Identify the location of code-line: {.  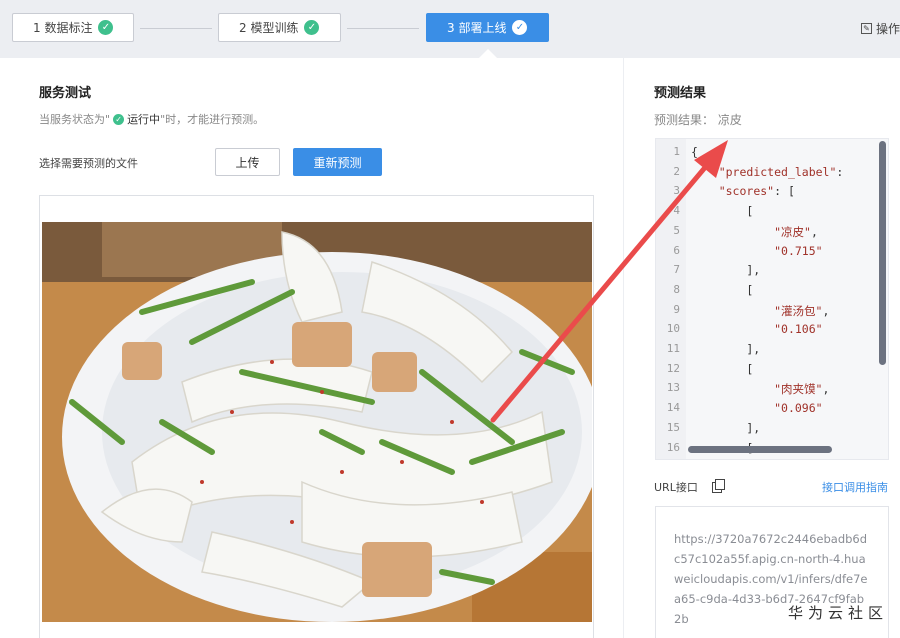
(694, 152).